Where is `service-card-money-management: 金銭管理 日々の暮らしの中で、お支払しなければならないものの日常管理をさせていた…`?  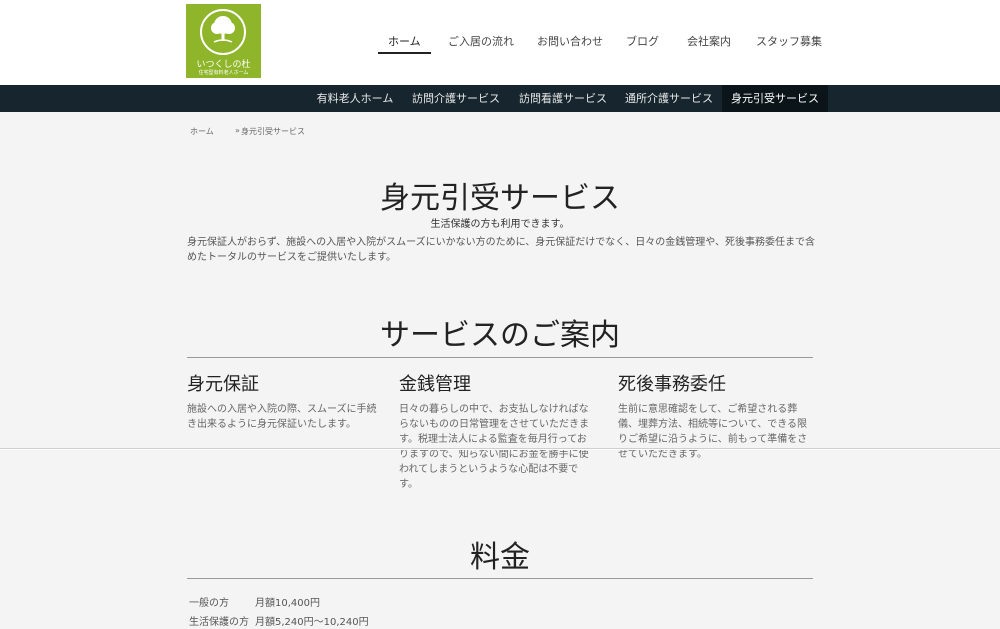 service-card-money-management: 金銭管理 日々の暮らしの中で、お支払しなければならないものの日常管理をさせていた… is located at coordinates (497, 431).